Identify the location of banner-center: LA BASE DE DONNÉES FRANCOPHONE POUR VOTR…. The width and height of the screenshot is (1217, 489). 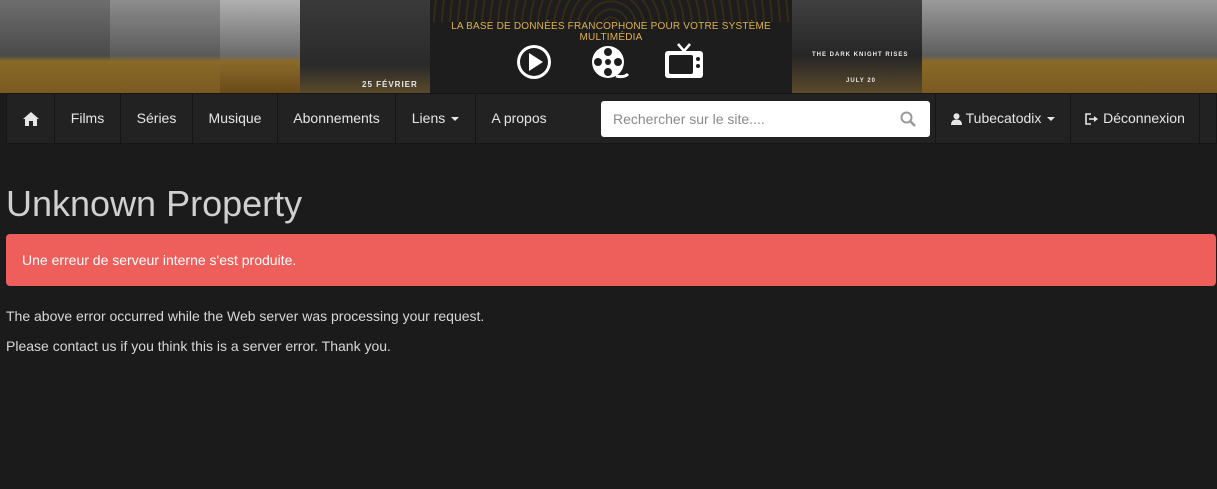
(611, 46).